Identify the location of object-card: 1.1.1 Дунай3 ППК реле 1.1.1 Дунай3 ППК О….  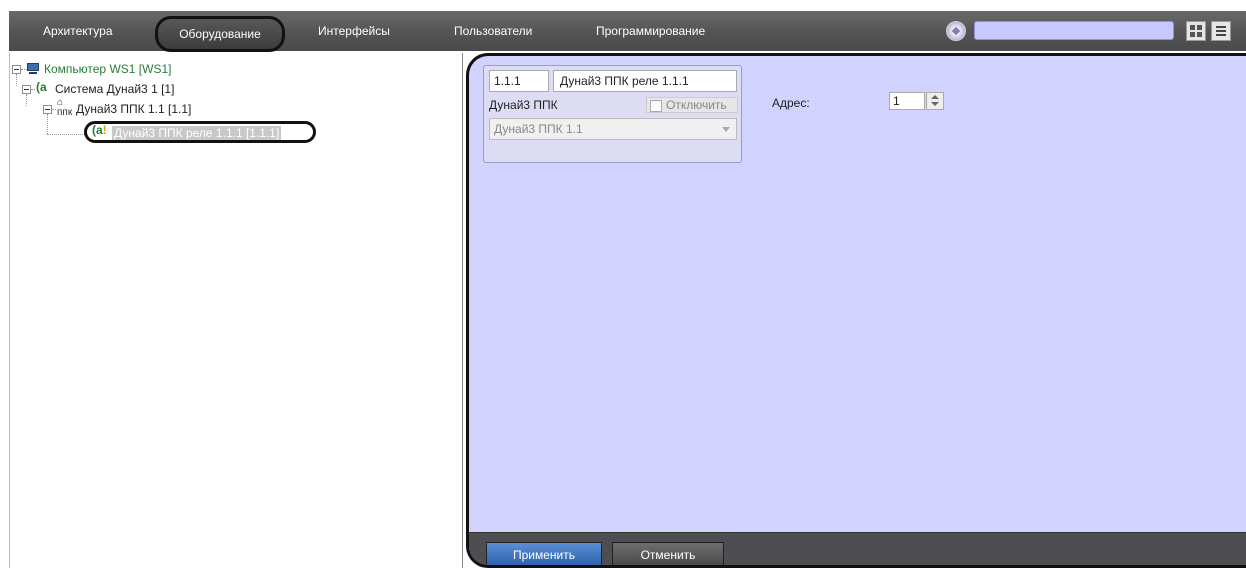
(612, 114).